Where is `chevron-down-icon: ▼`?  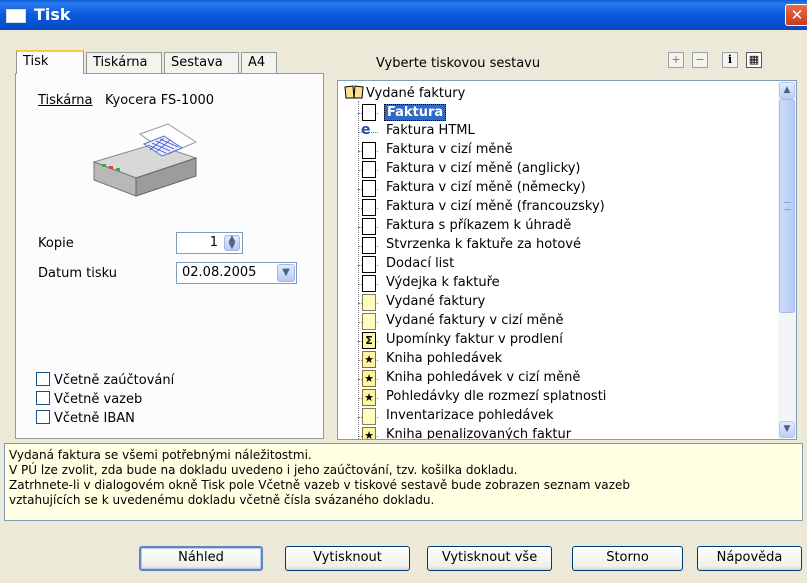 chevron-down-icon: ▼ is located at coordinates (286, 273).